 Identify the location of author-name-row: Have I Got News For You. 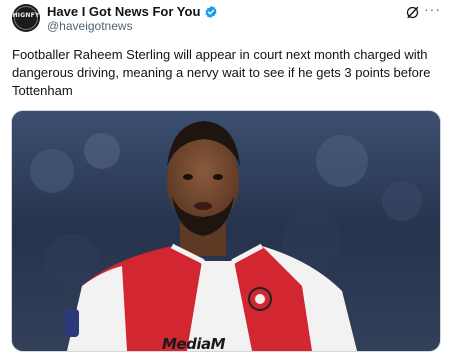
(132, 11).